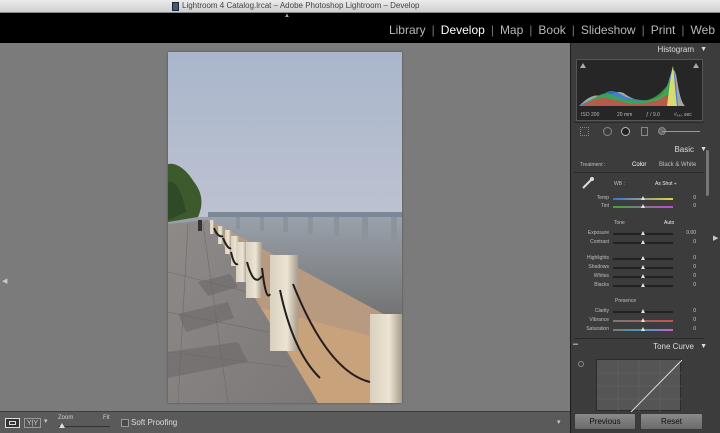 Image resolution: width=720 pixels, height=433 pixels. What do you see at coordinates (673, 346) in the screenshot?
I see `tone-curve-title: Tone Curve` at bounding box center [673, 346].